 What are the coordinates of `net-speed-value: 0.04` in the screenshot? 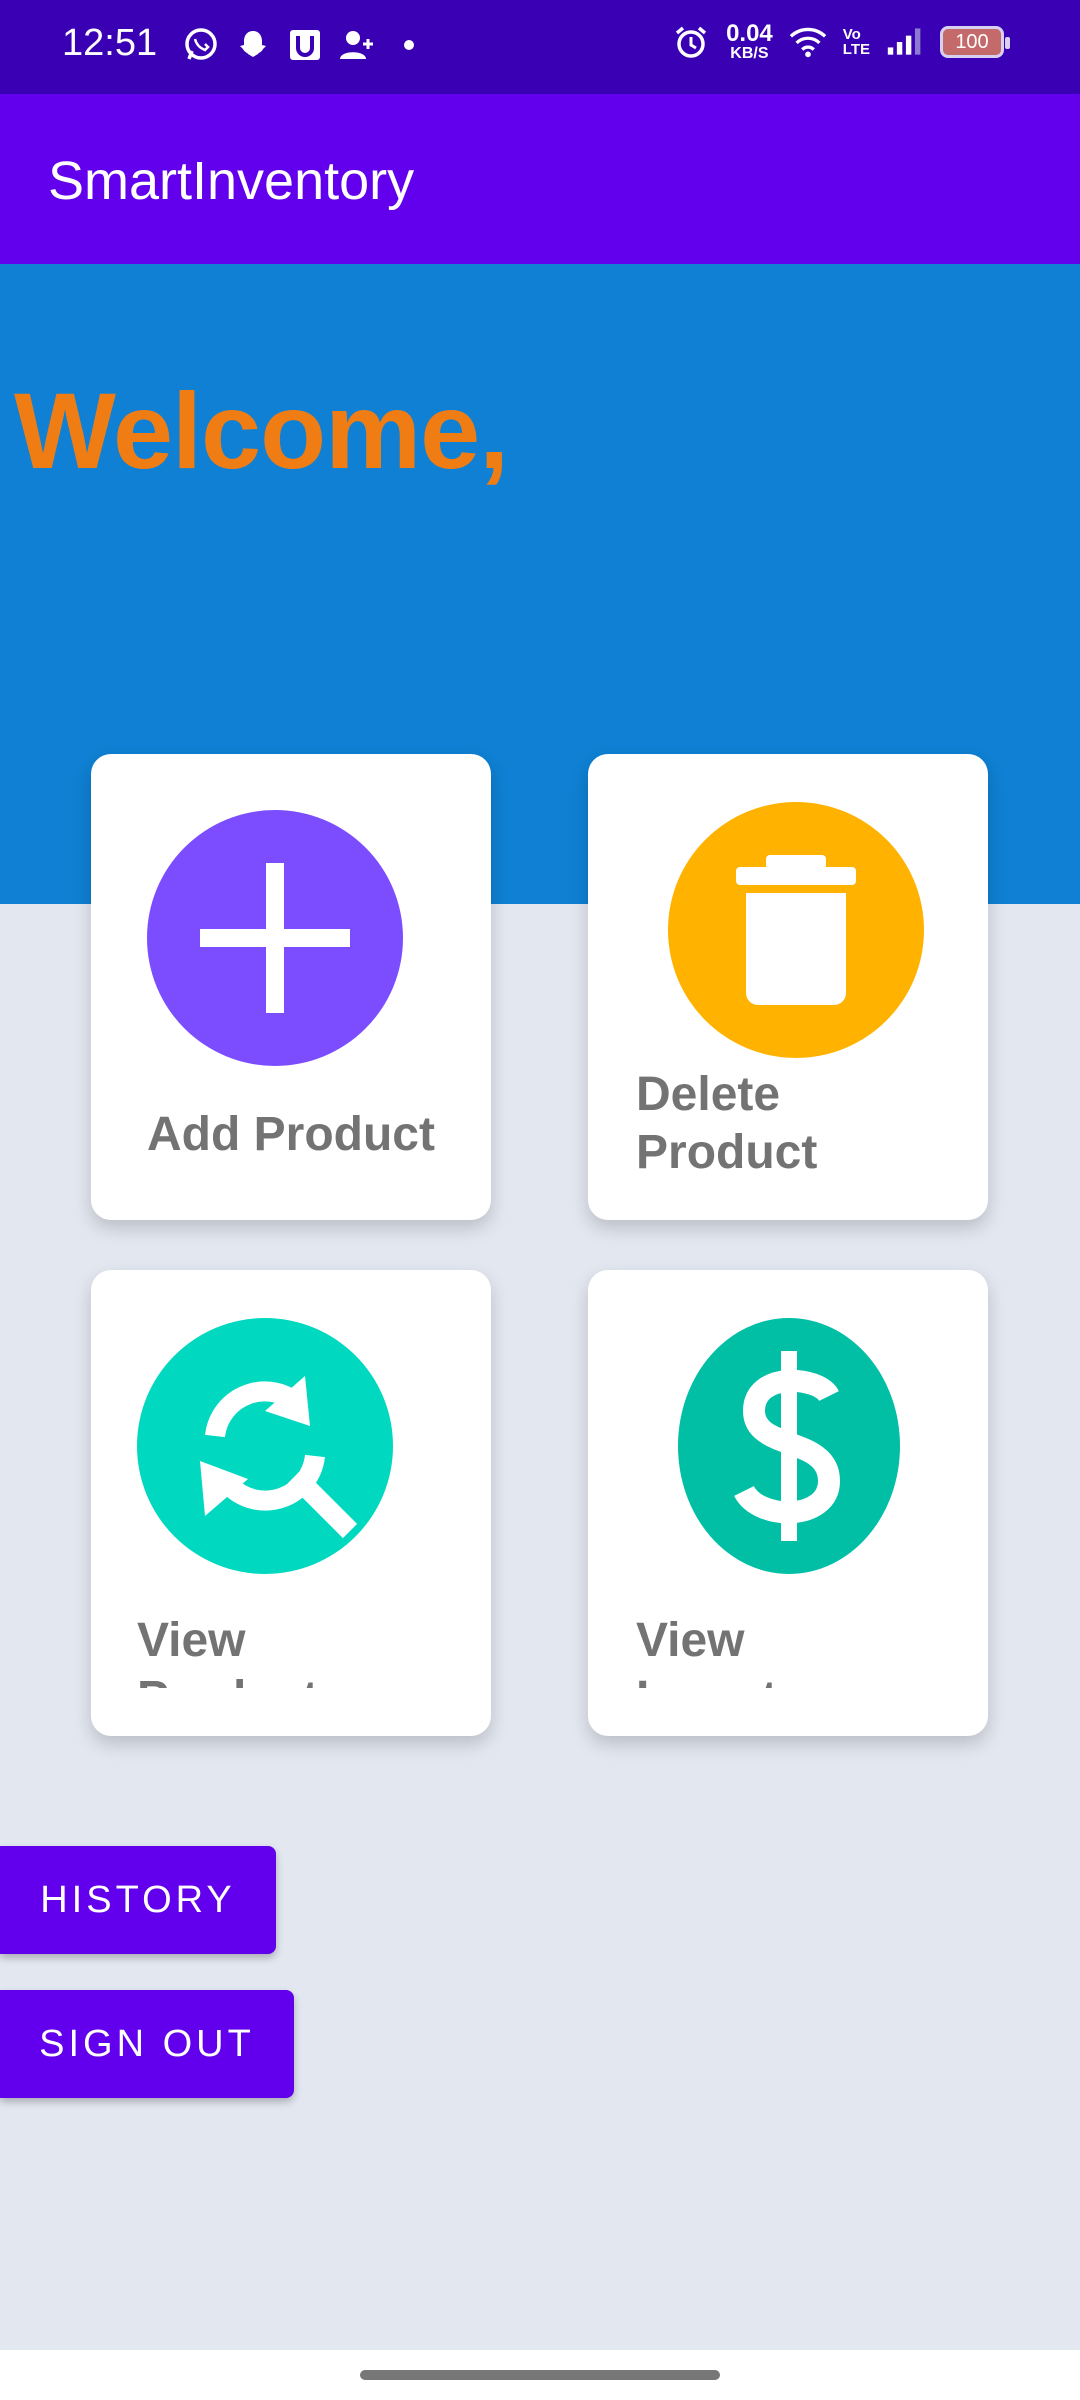 It's located at (749, 33).